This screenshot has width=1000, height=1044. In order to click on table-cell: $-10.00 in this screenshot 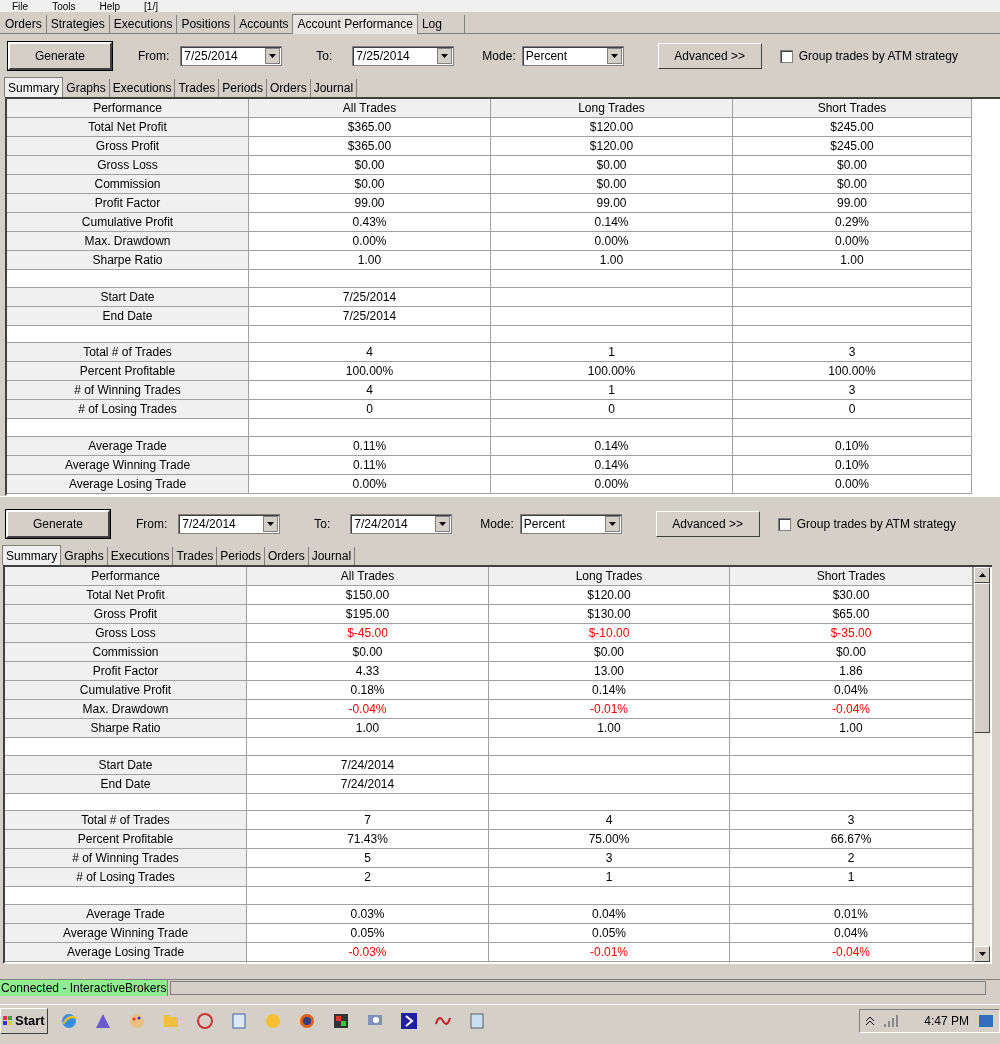, I will do `click(609, 633)`.